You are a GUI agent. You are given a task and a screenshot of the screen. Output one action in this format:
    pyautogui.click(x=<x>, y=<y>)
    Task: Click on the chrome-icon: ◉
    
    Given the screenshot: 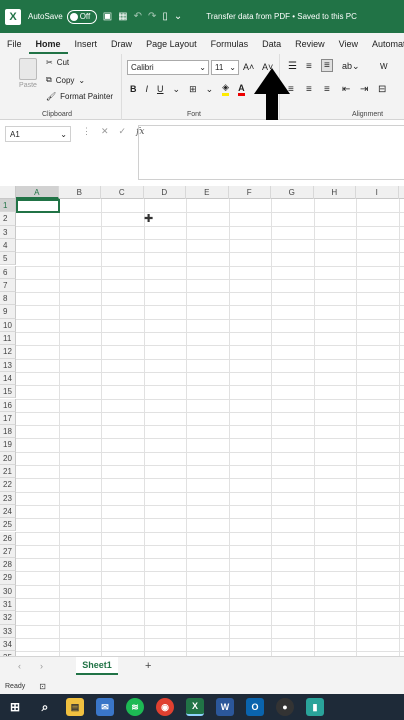 What is the action you would take?
    pyautogui.click(x=165, y=707)
    